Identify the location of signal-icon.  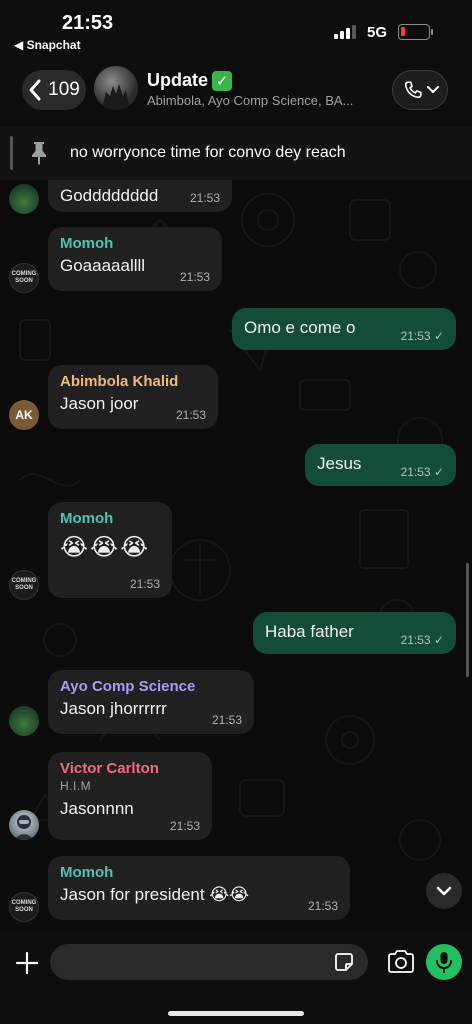
(345, 32).